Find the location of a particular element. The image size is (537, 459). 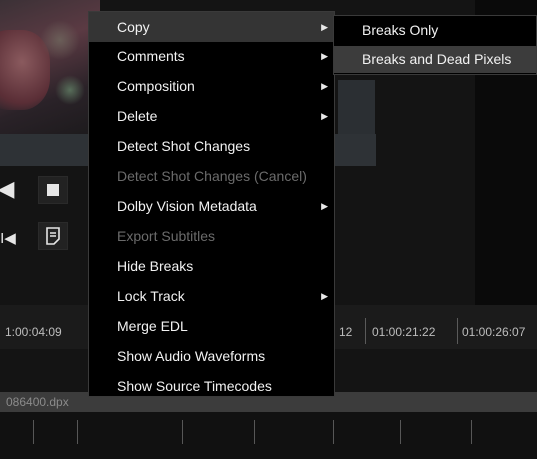

menu-item-label: Merge EDL is located at coordinates (152, 326).